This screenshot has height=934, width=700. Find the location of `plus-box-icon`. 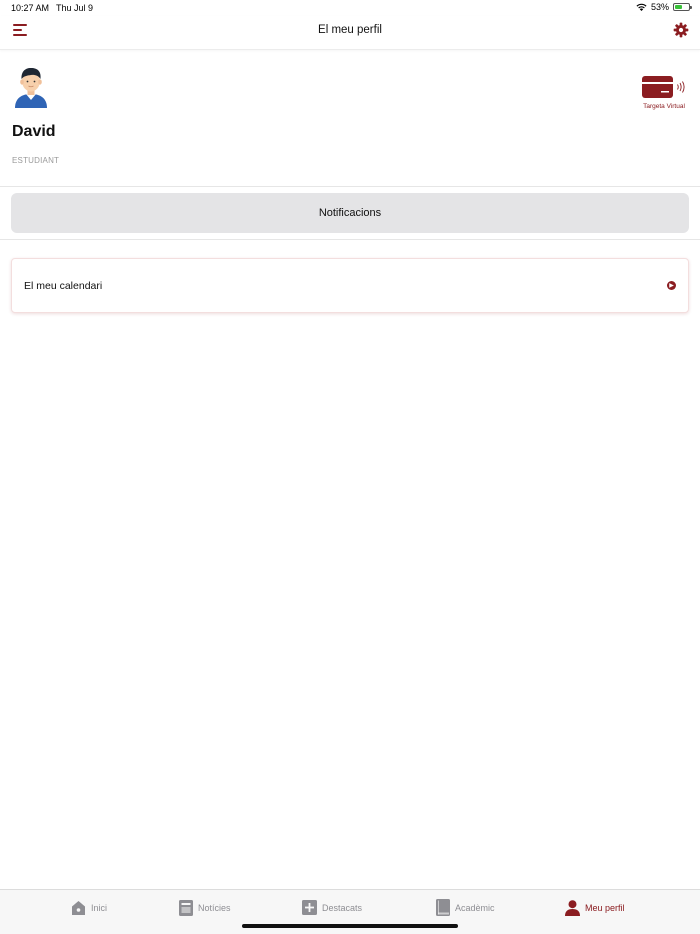

plus-box-icon is located at coordinates (309, 907).